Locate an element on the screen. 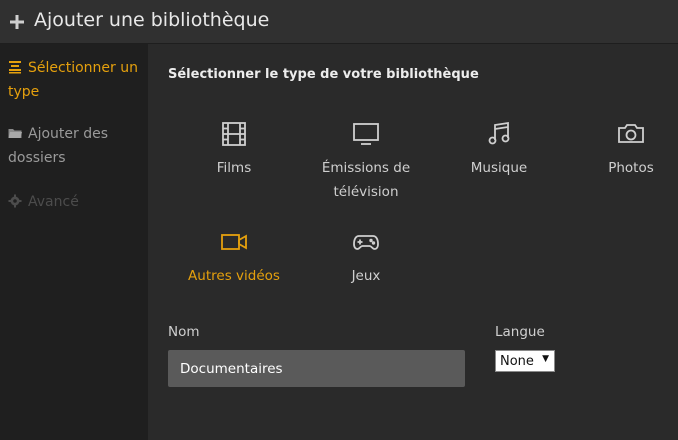 Image resolution: width=678 pixels, height=440 pixels. sidebar-item-label: Sélectionner un type is located at coordinates (73, 80).